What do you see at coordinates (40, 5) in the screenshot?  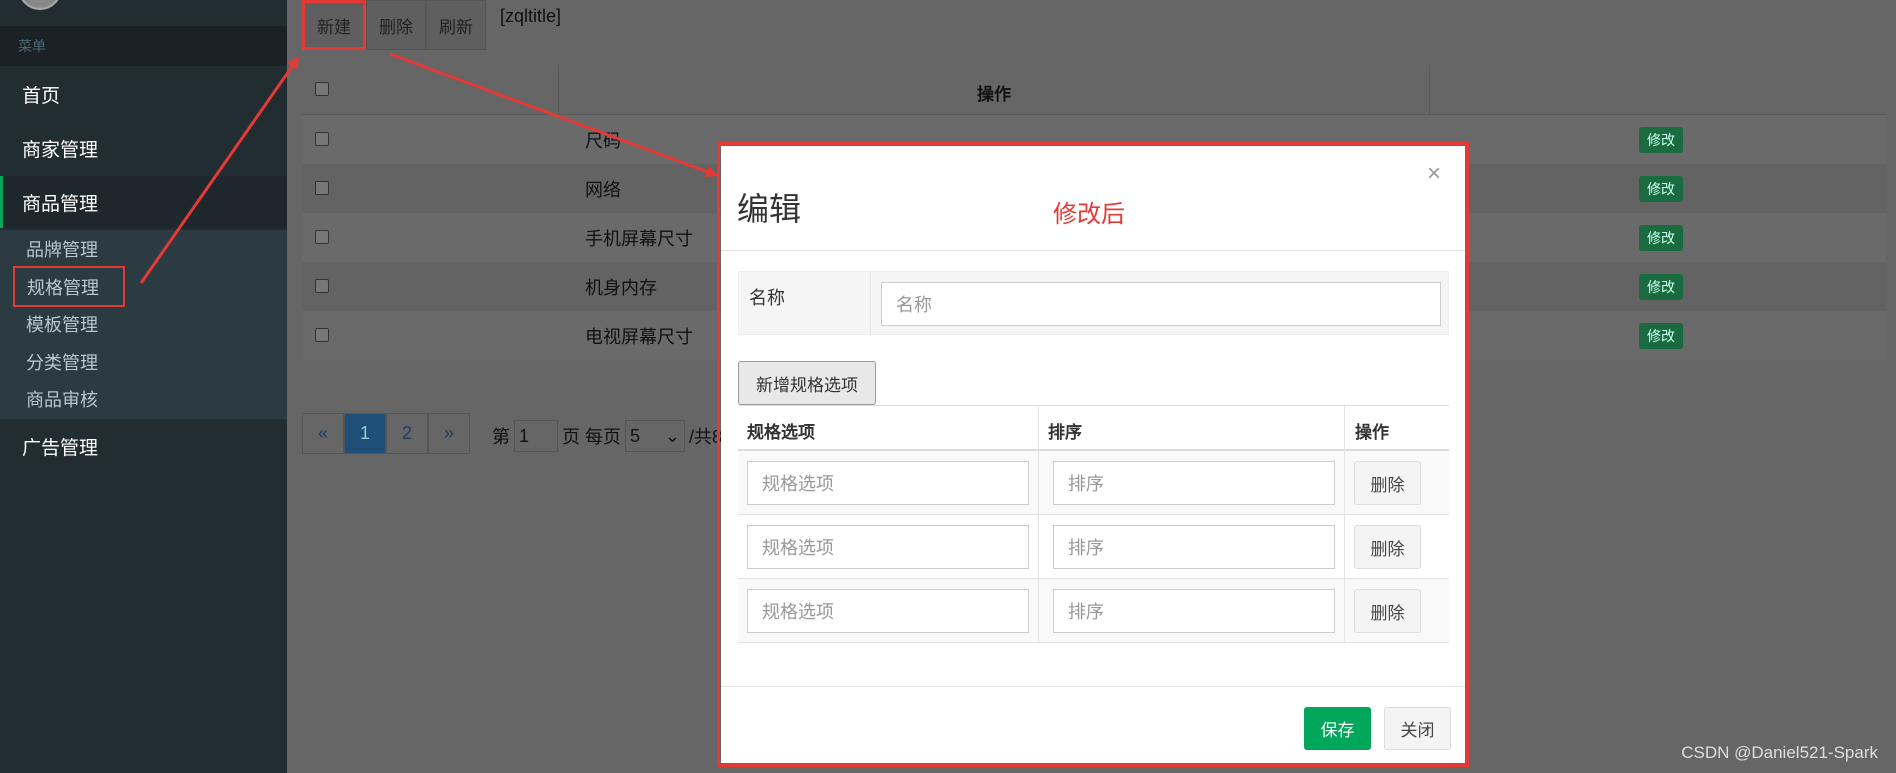 I see `user-avatar` at bounding box center [40, 5].